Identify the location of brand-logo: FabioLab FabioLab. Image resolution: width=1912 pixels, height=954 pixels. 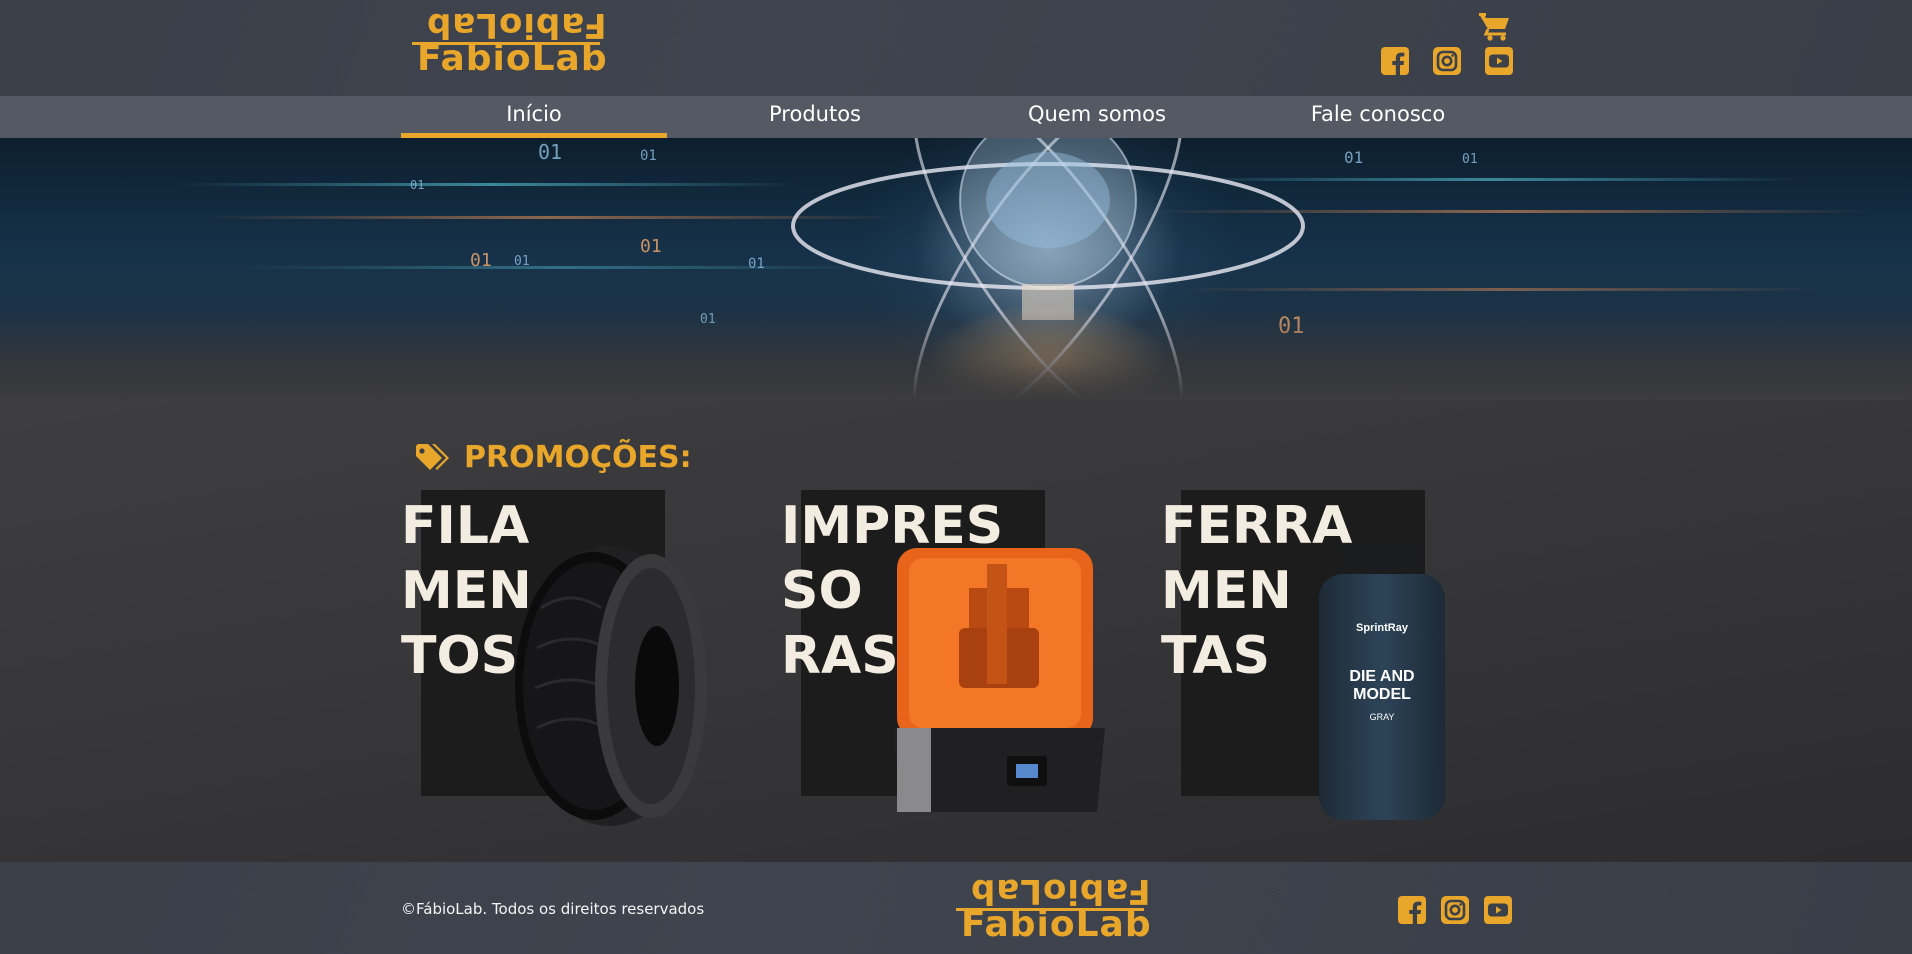
(509, 41).